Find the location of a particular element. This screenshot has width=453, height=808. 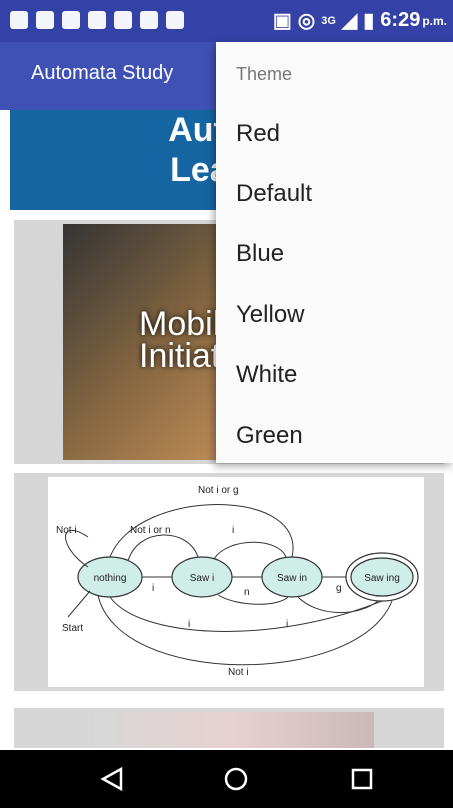

navigation-bar is located at coordinates (226, 779).